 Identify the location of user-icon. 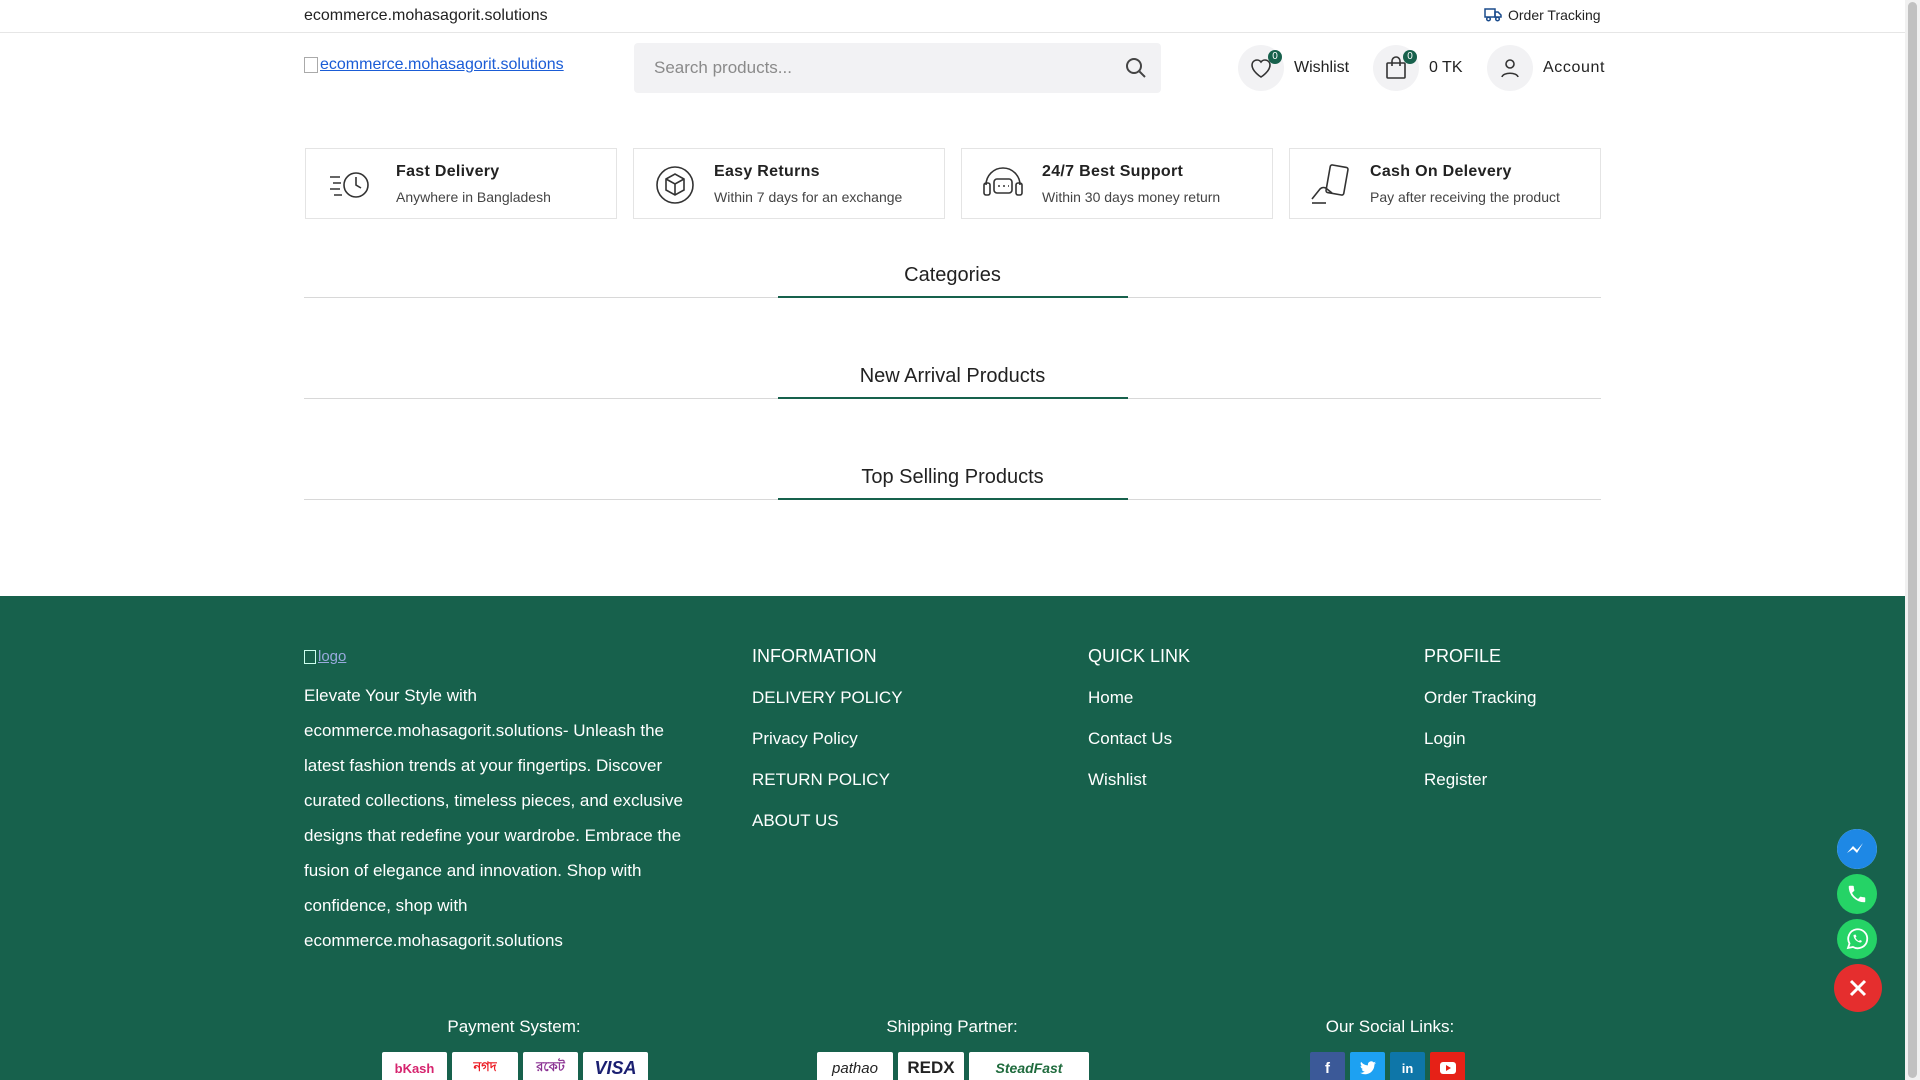
(1510, 68).